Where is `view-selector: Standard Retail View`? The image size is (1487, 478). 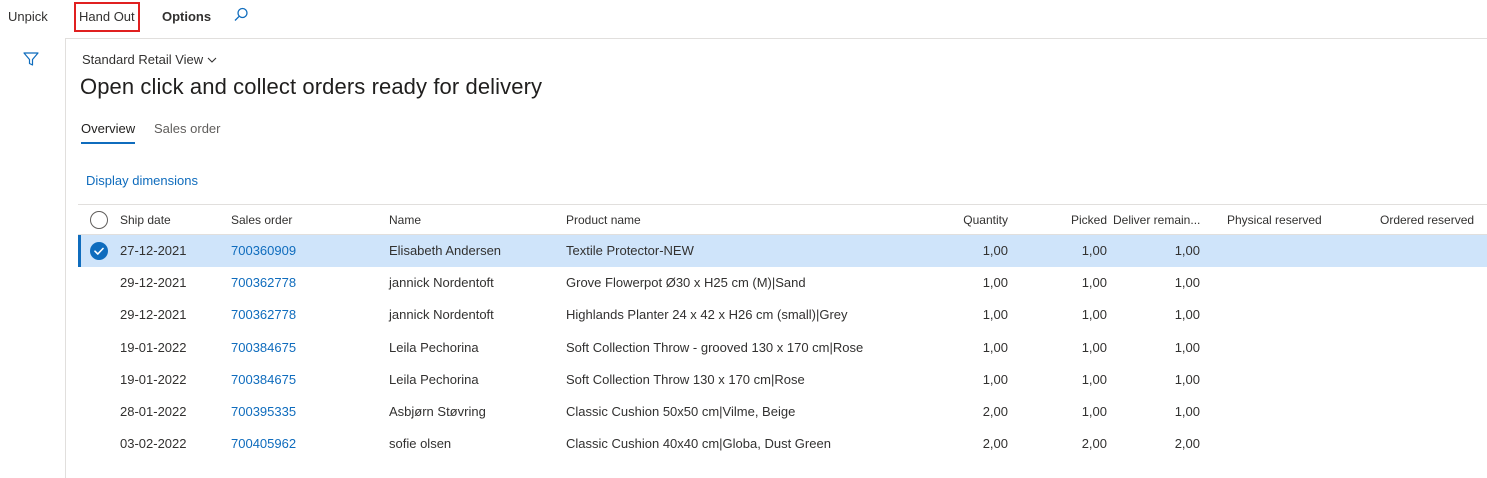 view-selector: Standard Retail View is located at coordinates (149, 59).